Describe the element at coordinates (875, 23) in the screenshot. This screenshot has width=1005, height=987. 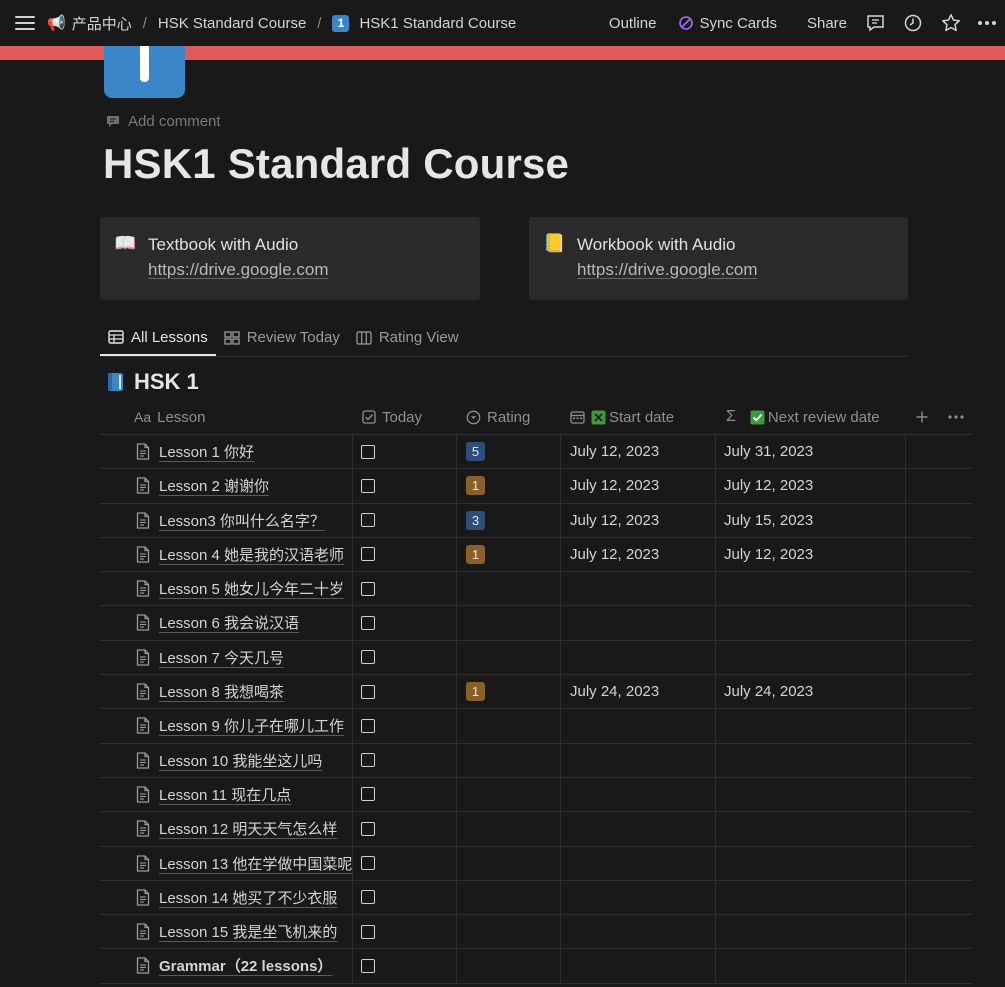
I see `comment-icon` at that location.